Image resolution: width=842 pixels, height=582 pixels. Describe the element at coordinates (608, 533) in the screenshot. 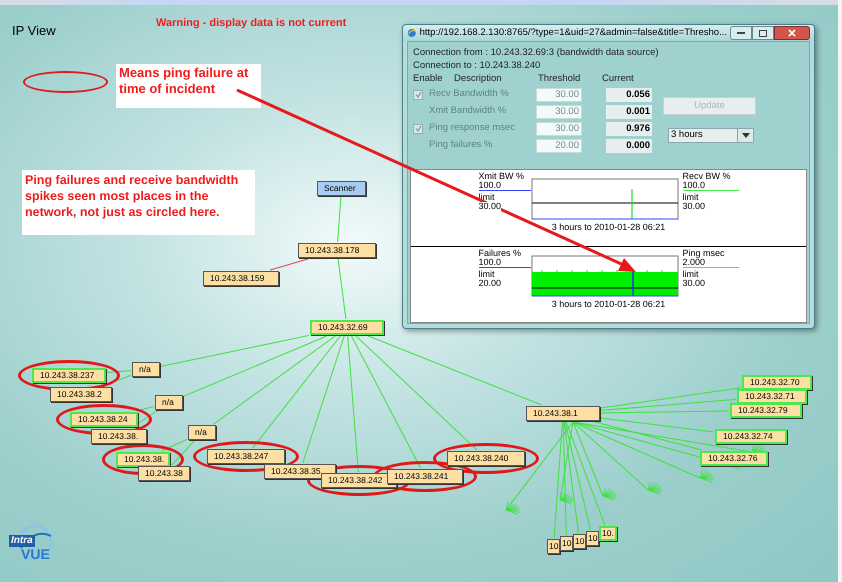

I see `network-node: 10.` at that location.